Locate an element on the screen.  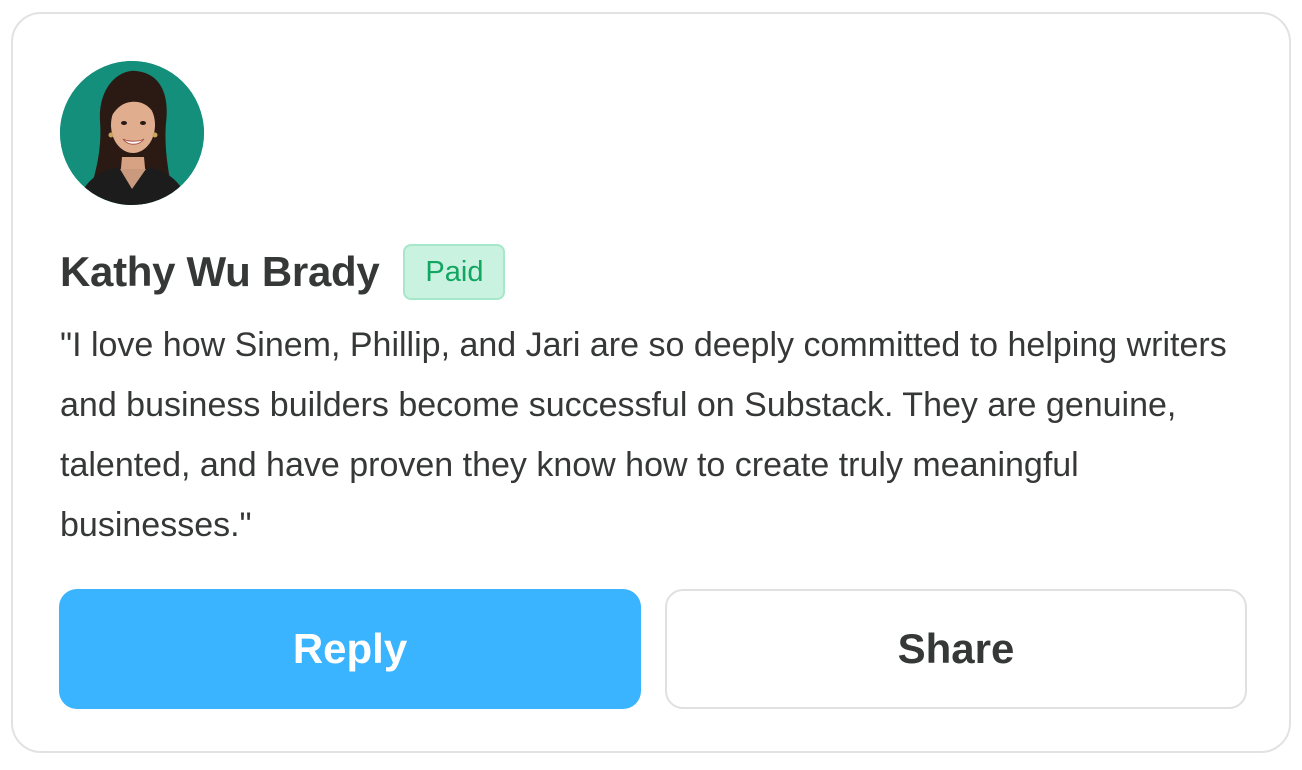
author-row: Kathy Wu Brady Paid is located at coordinates (283, 272).